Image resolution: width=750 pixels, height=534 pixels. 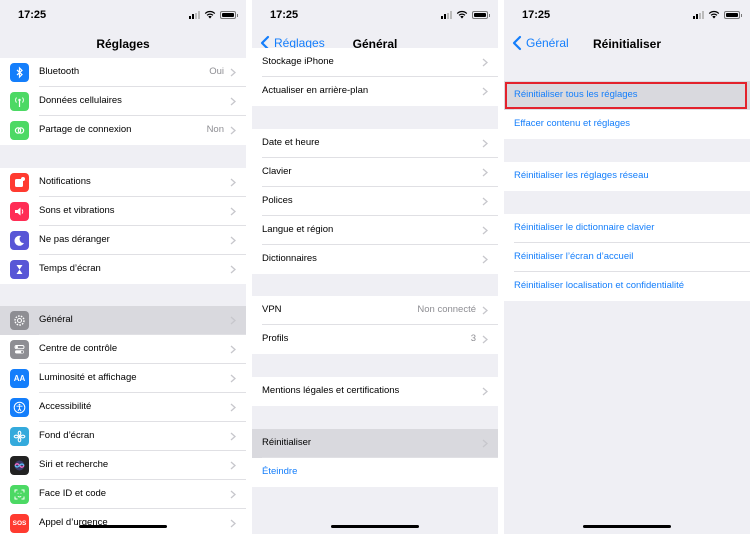 What do you see at coordinates (331, 390) in the screenshot?
I see `row-label: Mentions légales et certifications` at bounding box center [331, 390].